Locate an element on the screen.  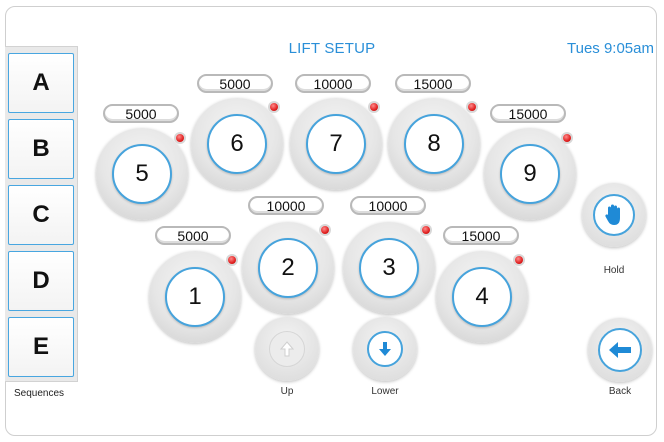
lift-9-status-led is located at coordinates (567, 138).